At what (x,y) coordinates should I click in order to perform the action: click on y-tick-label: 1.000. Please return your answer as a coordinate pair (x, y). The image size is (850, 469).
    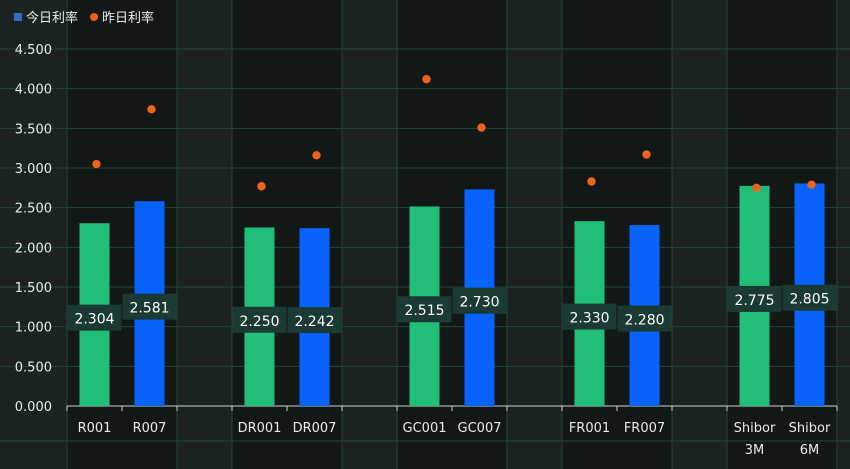
    Looking at the image, I should click on (33, 328).